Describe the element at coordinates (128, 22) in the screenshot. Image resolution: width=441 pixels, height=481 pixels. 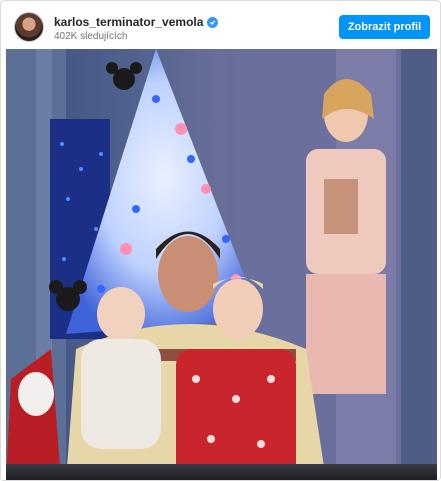
I see `username-link: karlos_terminator_vemola` at that location.